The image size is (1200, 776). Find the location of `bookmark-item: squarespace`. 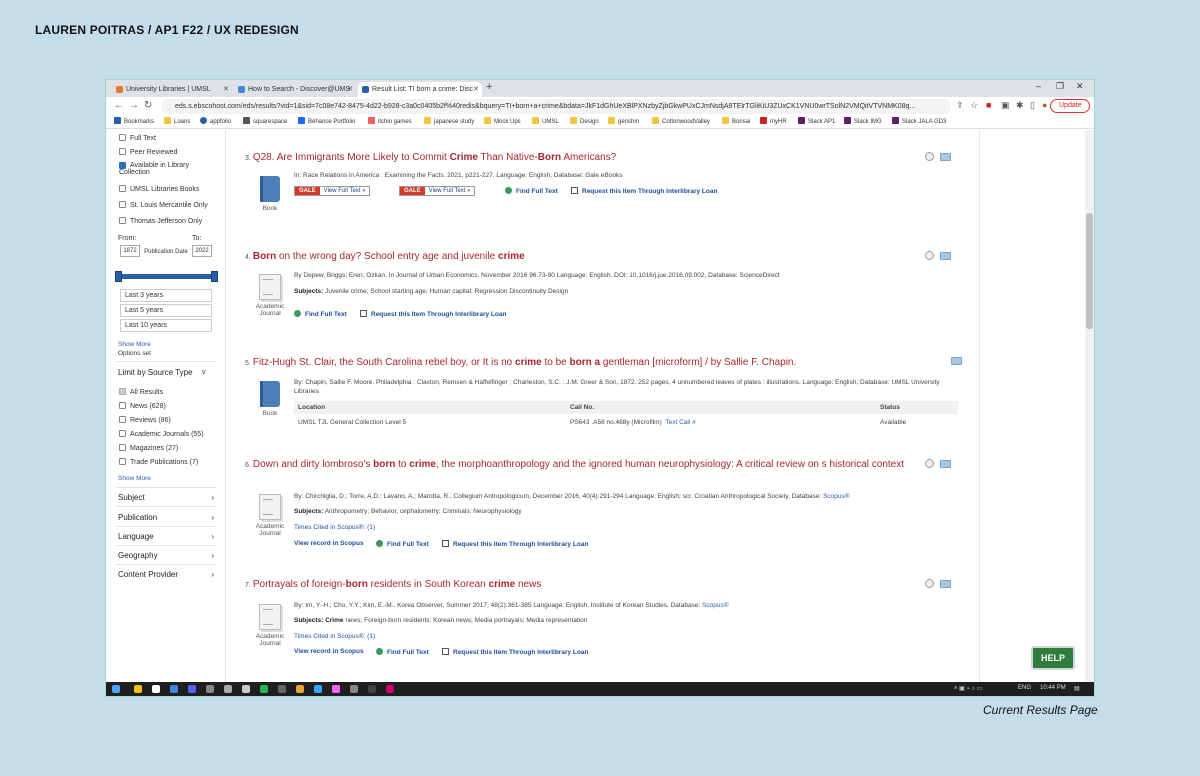

bookmark-item: squarespace is located at coordinates (265, 121).